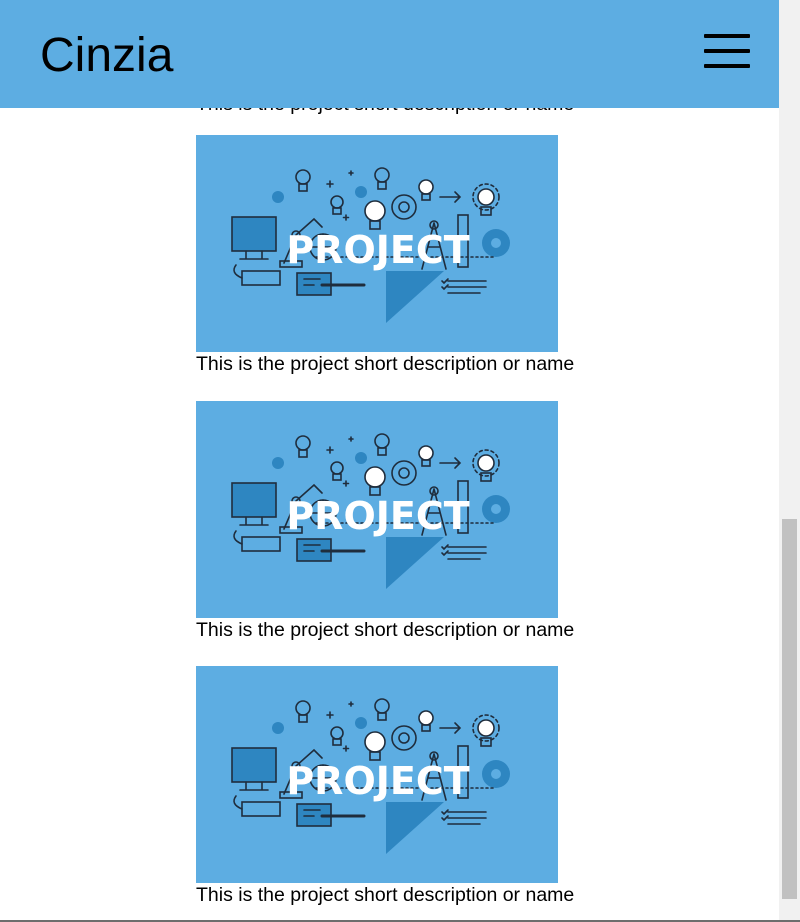 The height and width of the screenshot is (922, 800). I want to click on scrollbar-thumb, so click(789, 709).